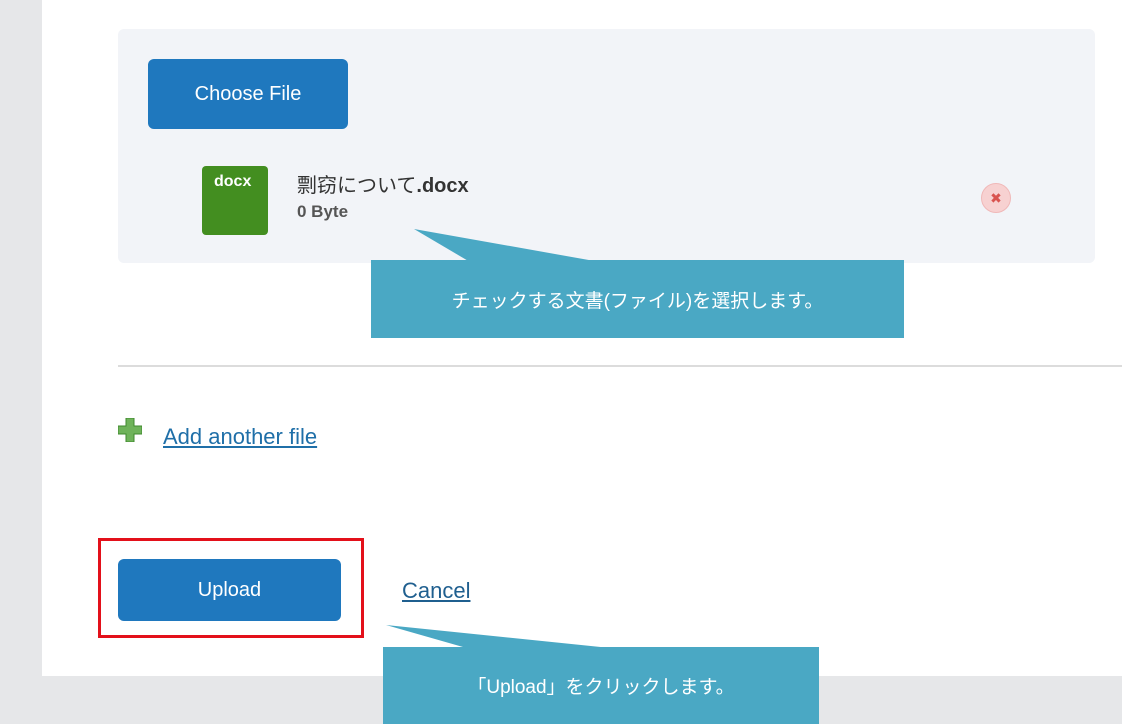  I want to click on upload-button: Upload, so click(229, 590).